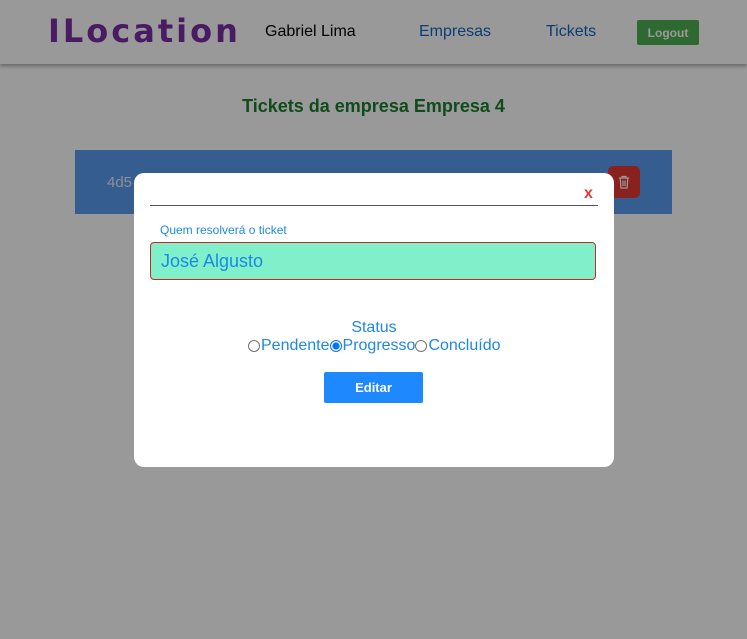 This screenshot has height=639, width=747. I want to click on resolver-label: Quem resolverá o ticket, so click(223, 230).